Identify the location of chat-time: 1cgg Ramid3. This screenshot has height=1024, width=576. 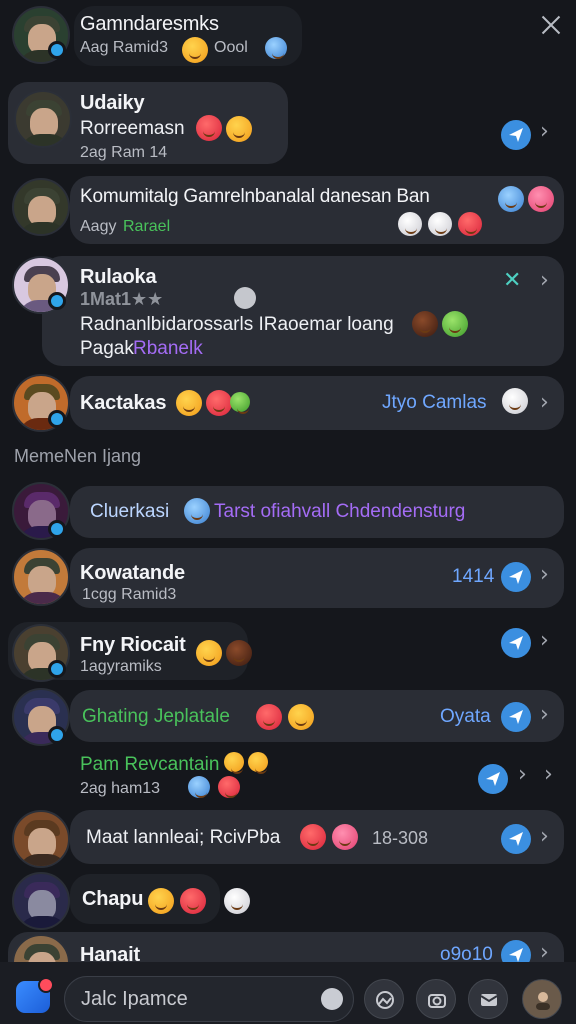
(129, 594).